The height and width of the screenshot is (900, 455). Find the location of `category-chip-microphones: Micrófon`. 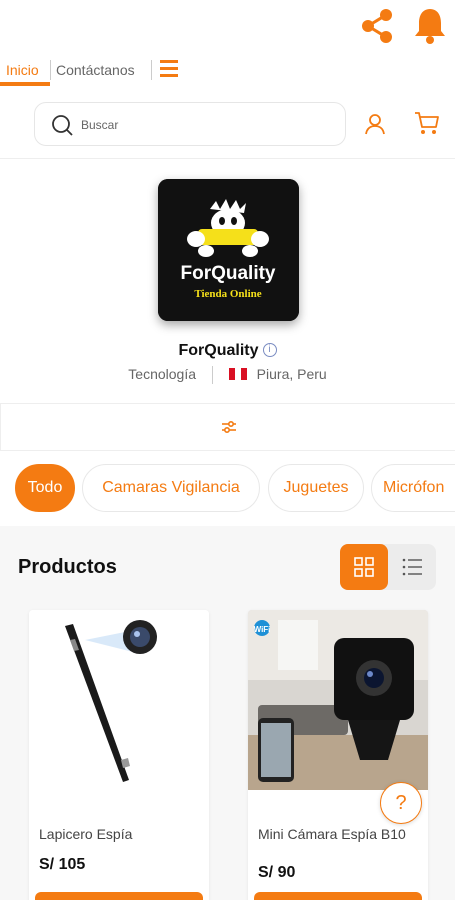

category-chip-microphones: Micrófon is located at coordinates (413, 488).